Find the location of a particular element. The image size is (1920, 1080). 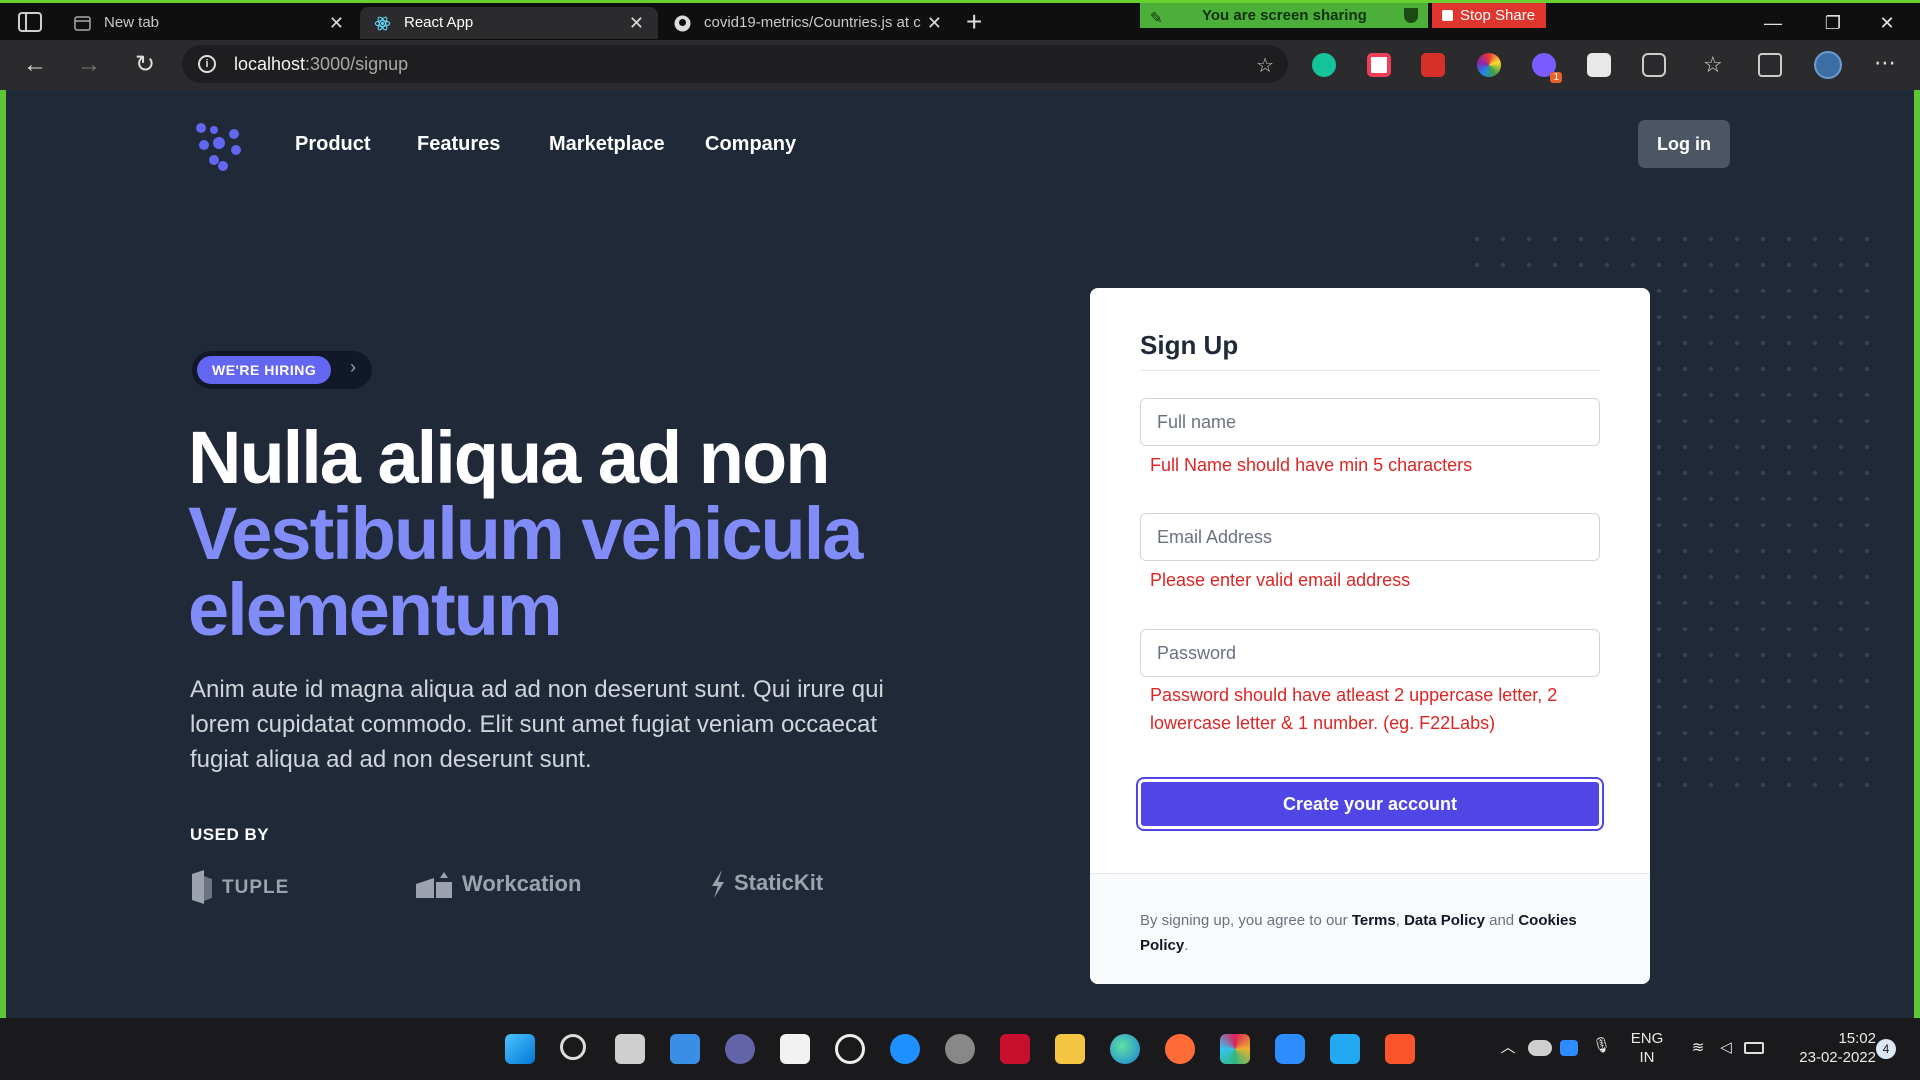

react-icon is located at coordinates (382, 23).